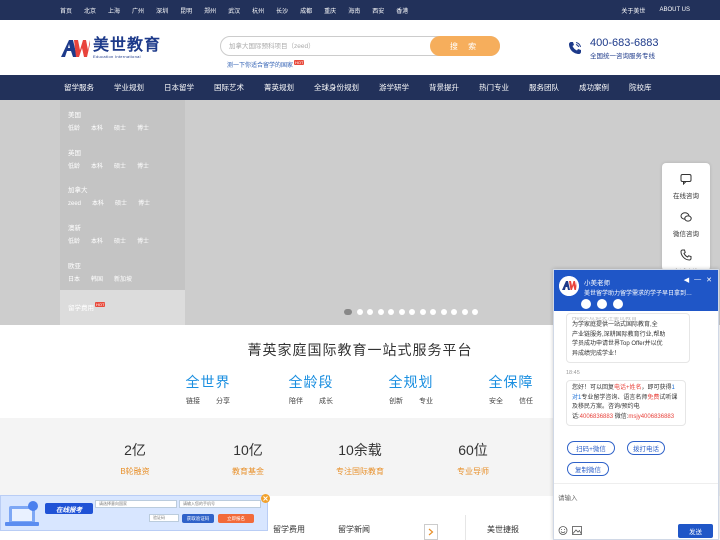  I want to click on search-button: 搜 索, so click(465, 46).